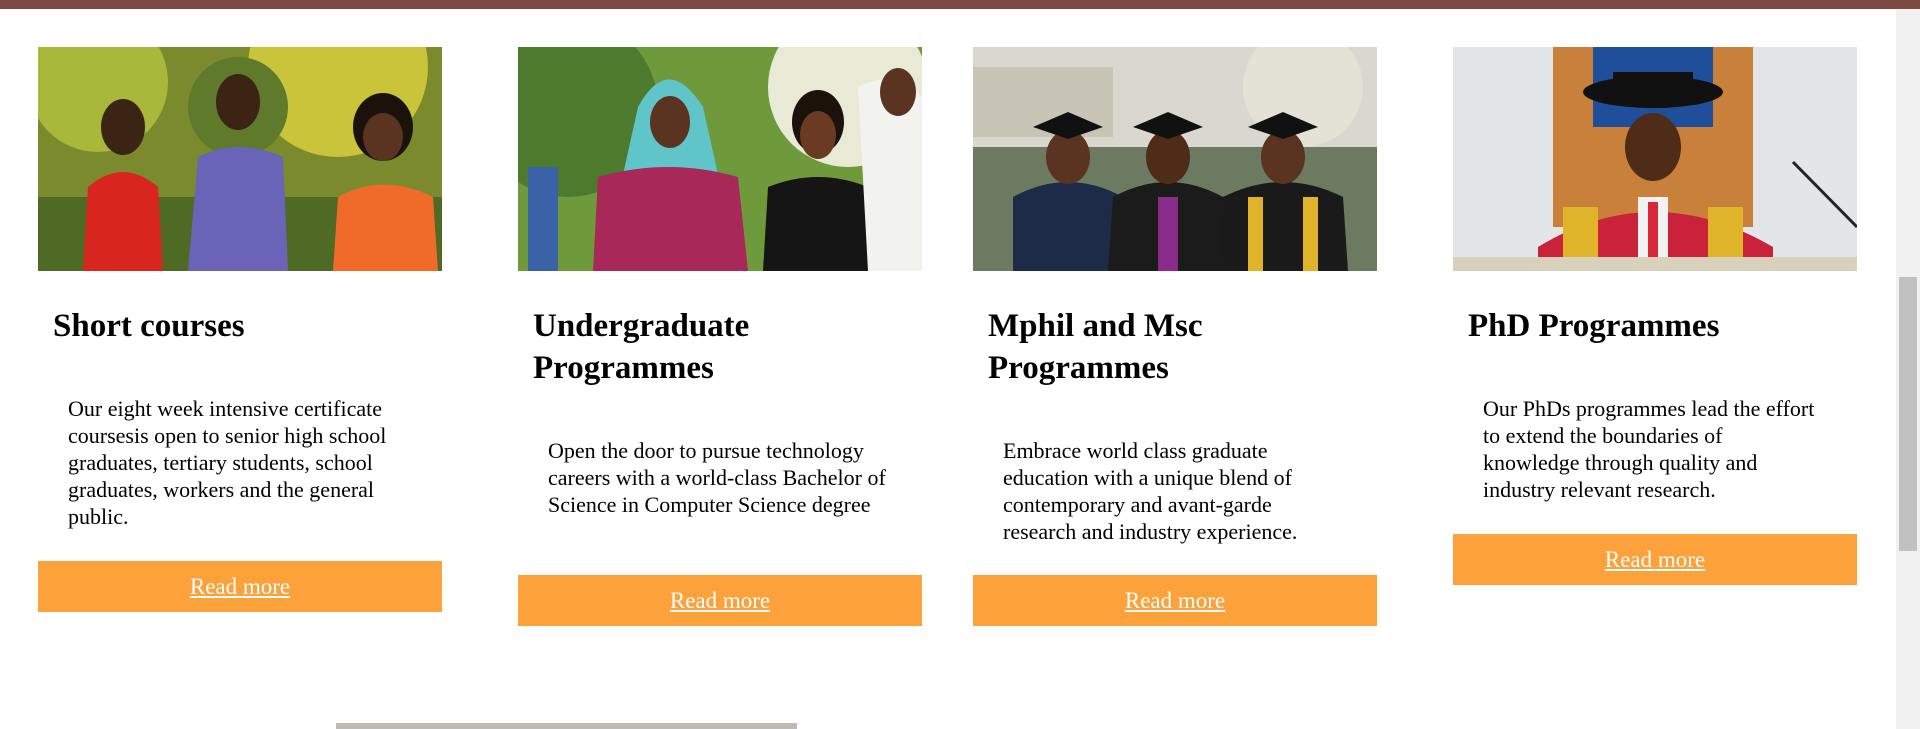 The width and height of the screenshot is (1920, 729). I want to click on card-title: Short courses, so click(149, 326).